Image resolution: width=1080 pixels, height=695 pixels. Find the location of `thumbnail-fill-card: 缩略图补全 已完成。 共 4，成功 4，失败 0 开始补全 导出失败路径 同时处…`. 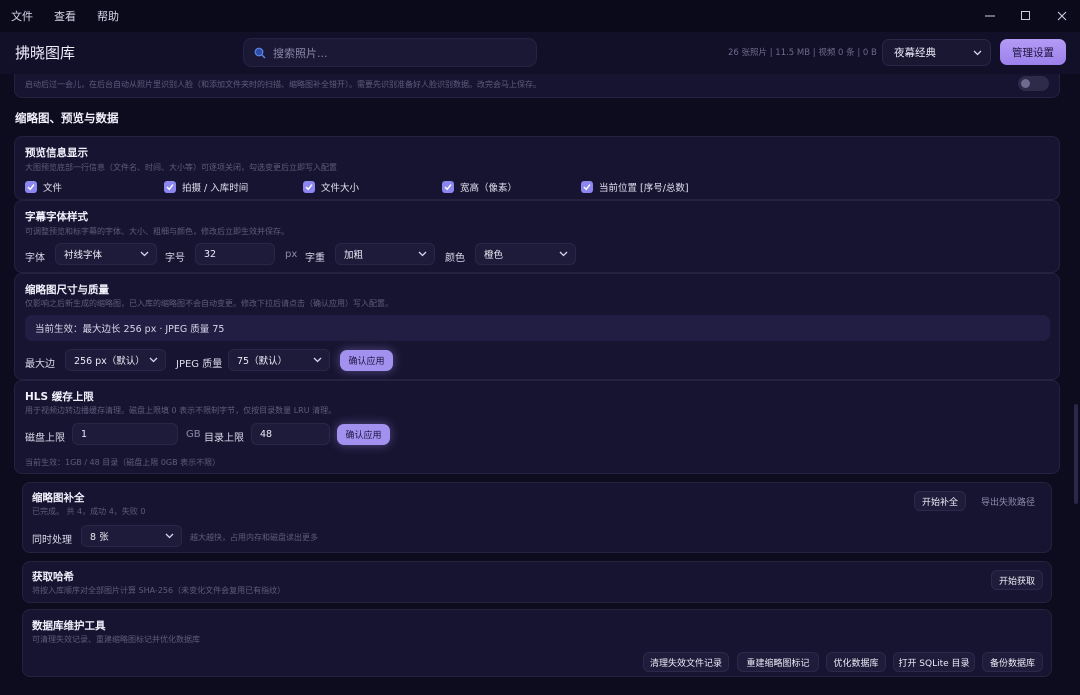

thumbnail-fill-card: 缩略图补全 已完成。 共 4，成功 4，失败 0 开始补全 导出失败路径 同时处… is located at coordinates (537, 517).